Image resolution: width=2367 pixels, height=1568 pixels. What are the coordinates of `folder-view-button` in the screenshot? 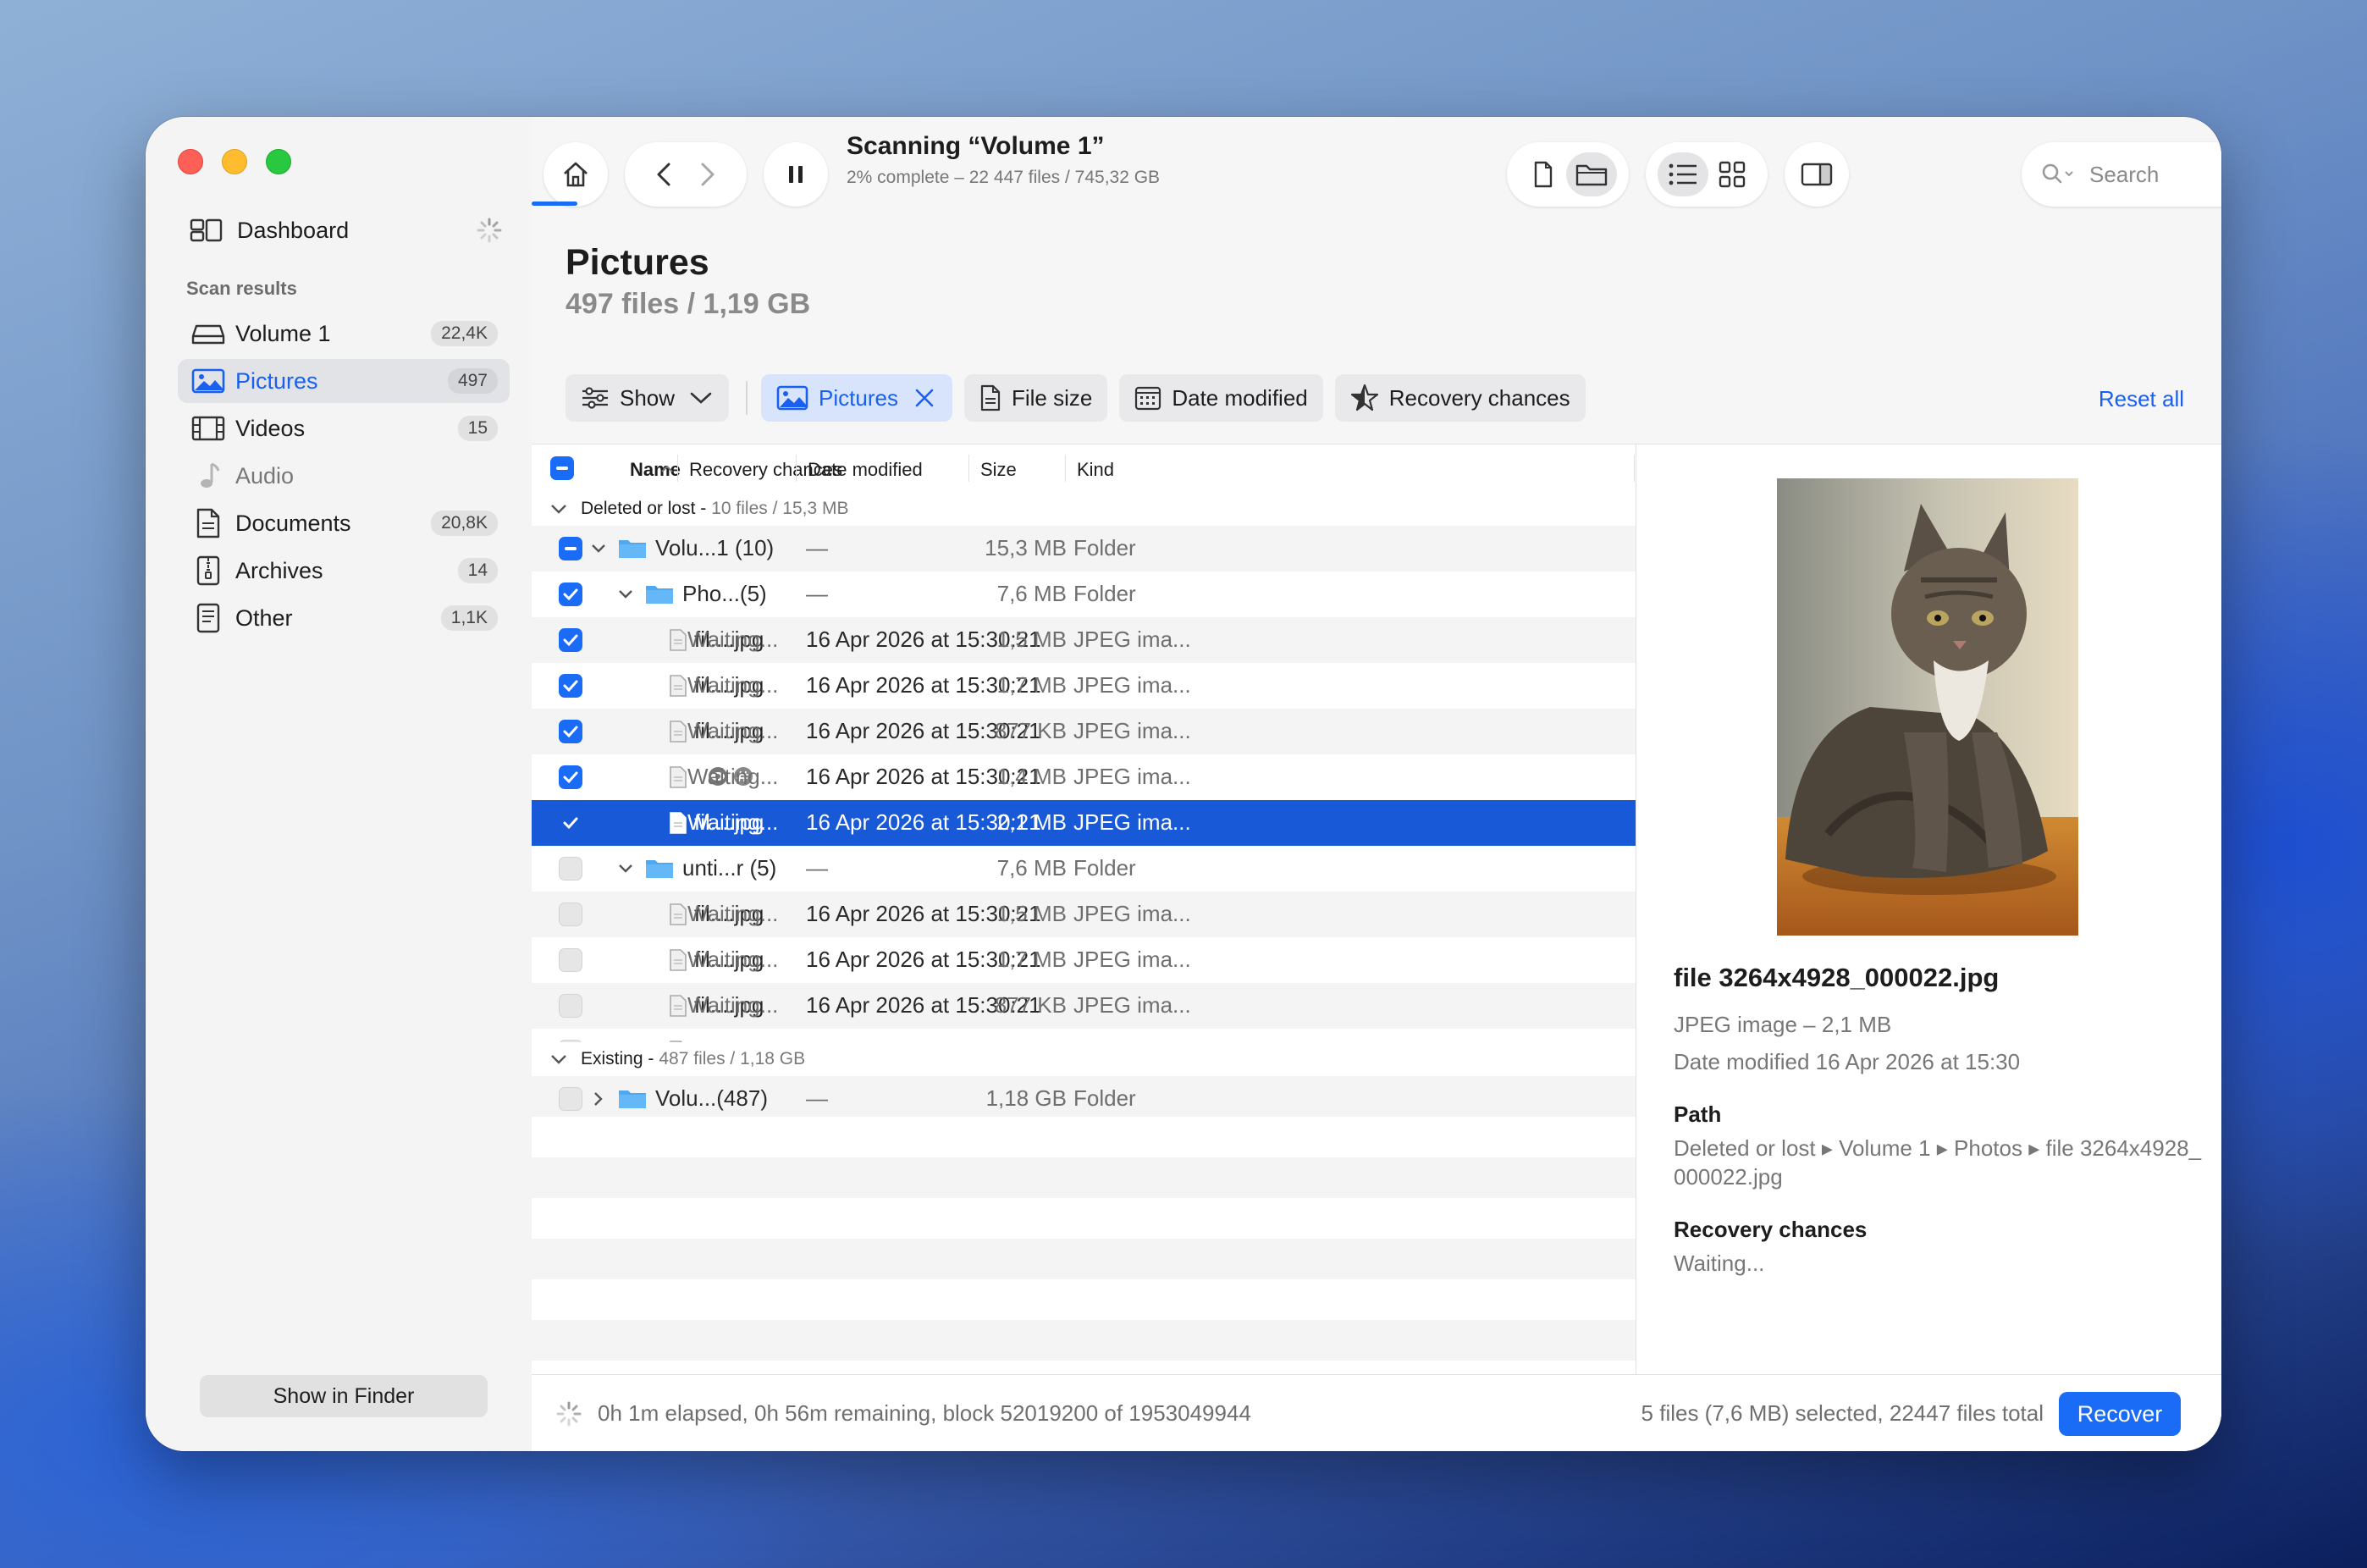 It's located at (1591, 174).